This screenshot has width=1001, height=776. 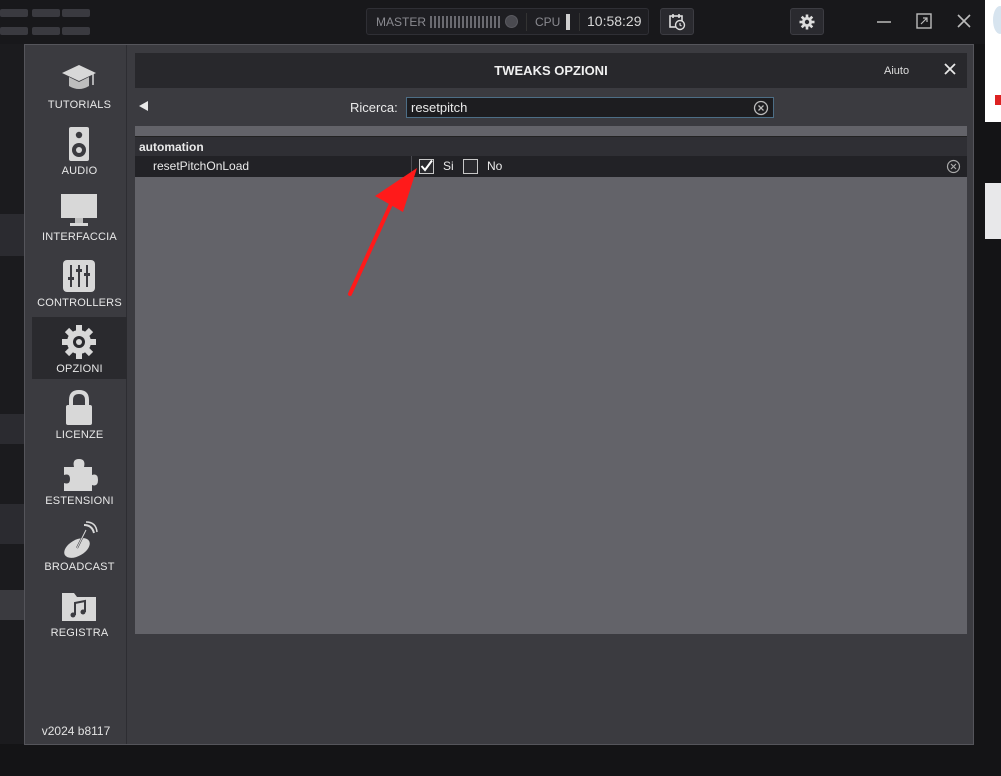 What do you see at coordinates (79, 369) in the screenshot?
I see `sidebar-item-label: OPZIONI` at bounding box center [79, 369].